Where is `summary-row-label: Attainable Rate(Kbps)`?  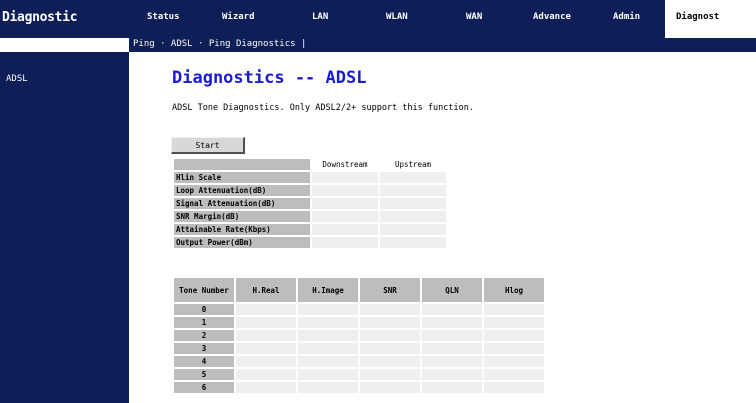
summary-row-label: Attainable Rate(Kbps) is located at coordinates (242, 229).